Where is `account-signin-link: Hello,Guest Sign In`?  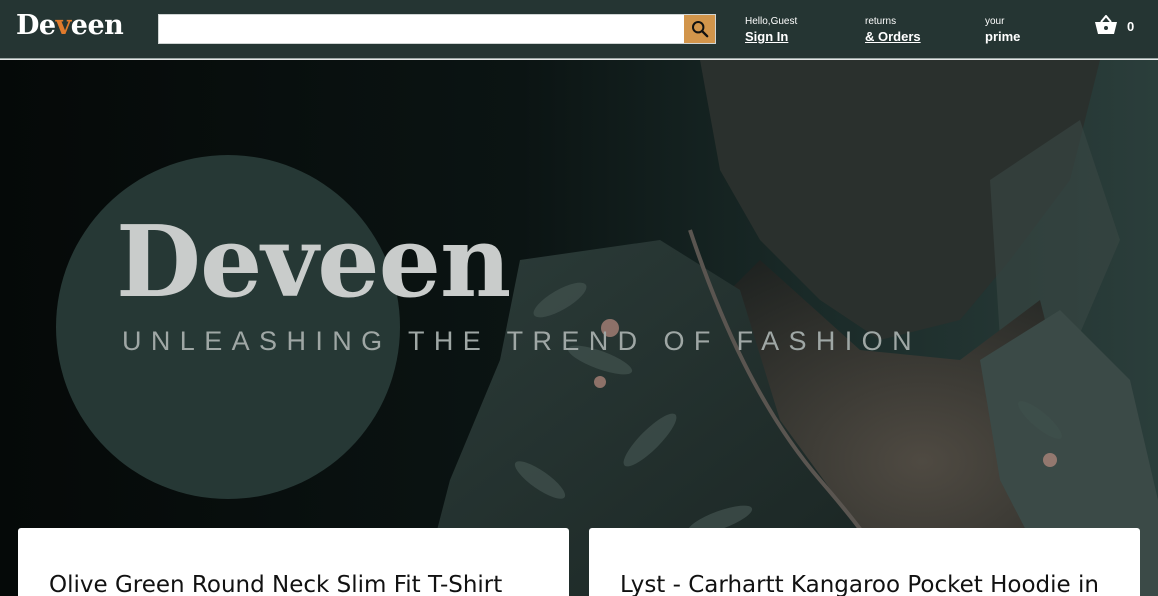
account-signin-link: Hello,Guest Sign In is located at coordinates (771, 30).